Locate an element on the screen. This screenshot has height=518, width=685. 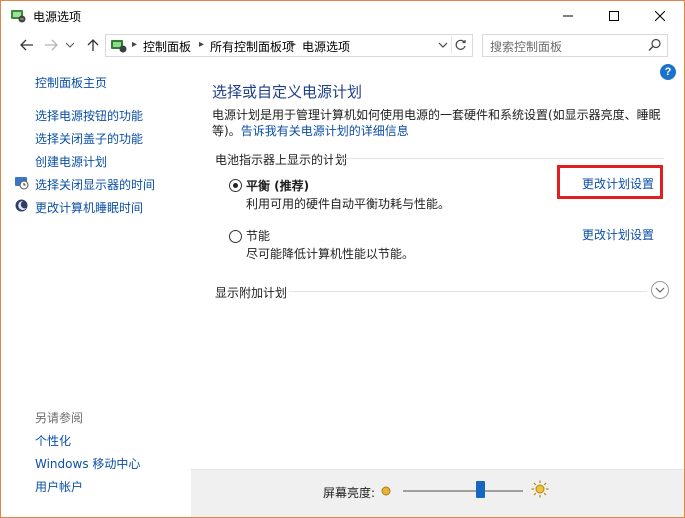
power-plan-info-link: 告诉我有关电源计划的详细信息 is located at coordinates (325, 131).